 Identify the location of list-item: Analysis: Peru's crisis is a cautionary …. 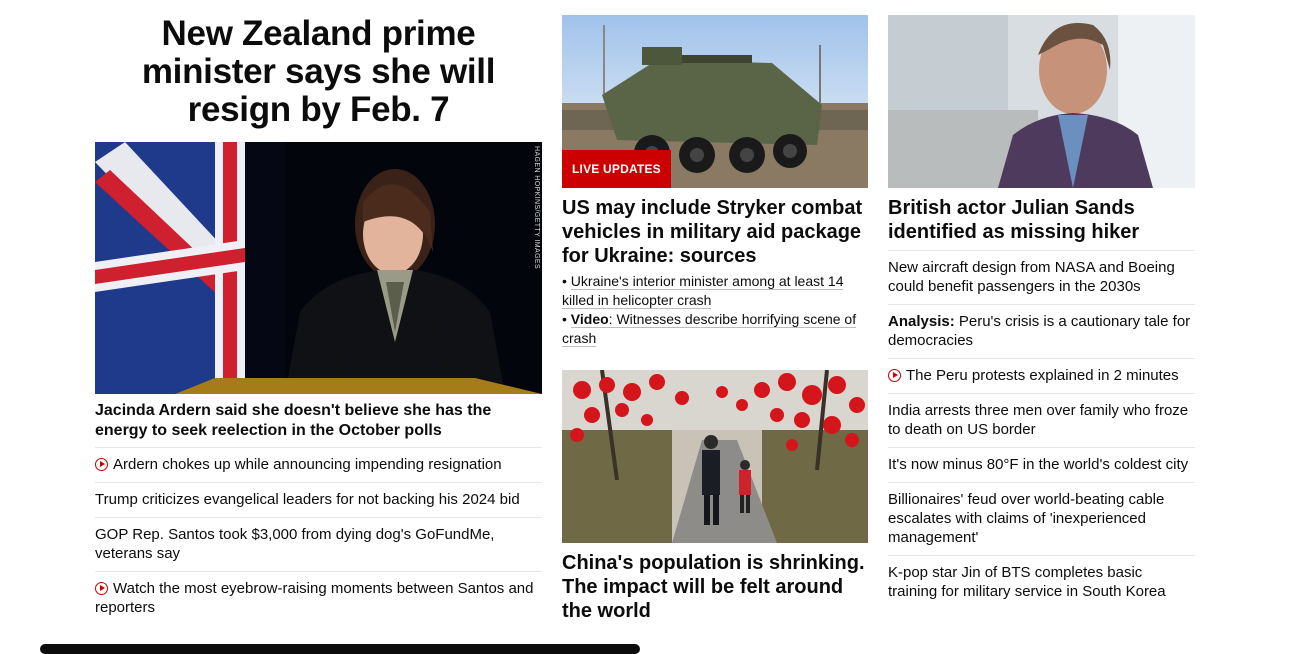
(1041, 331).